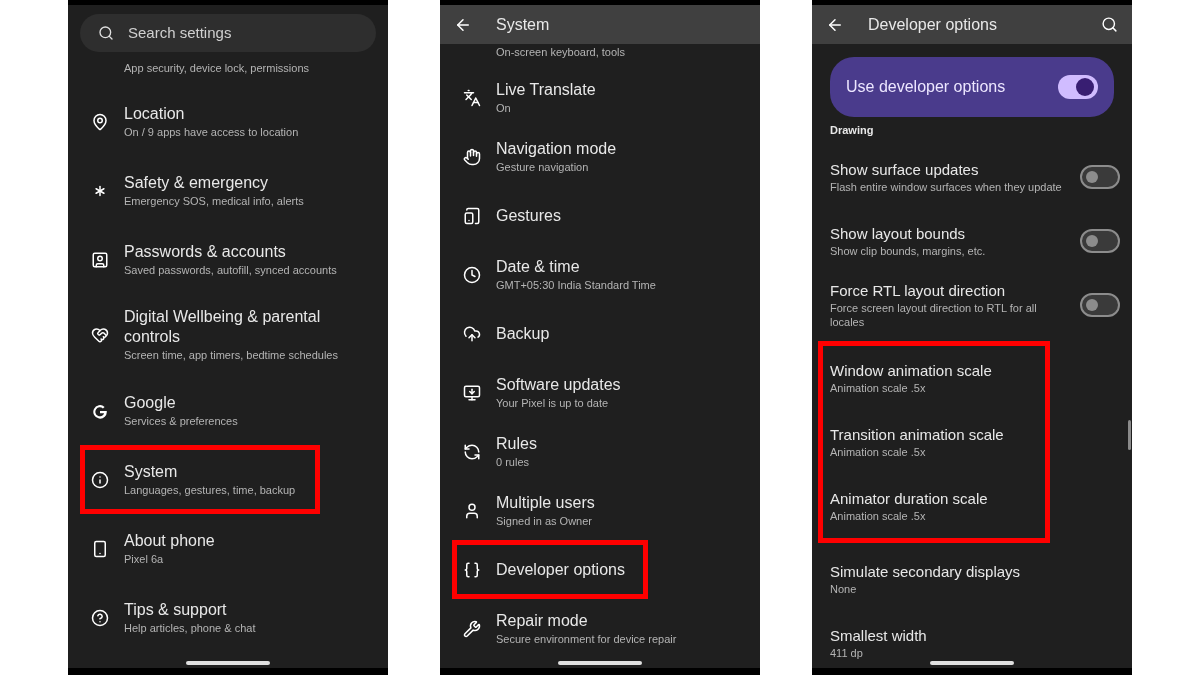 The width and height of the screenshot is (1200, 675). Describe the element at coordinates (926, 572) in the screenshot. I see `item-title: Simulate secondary displays` at that location.